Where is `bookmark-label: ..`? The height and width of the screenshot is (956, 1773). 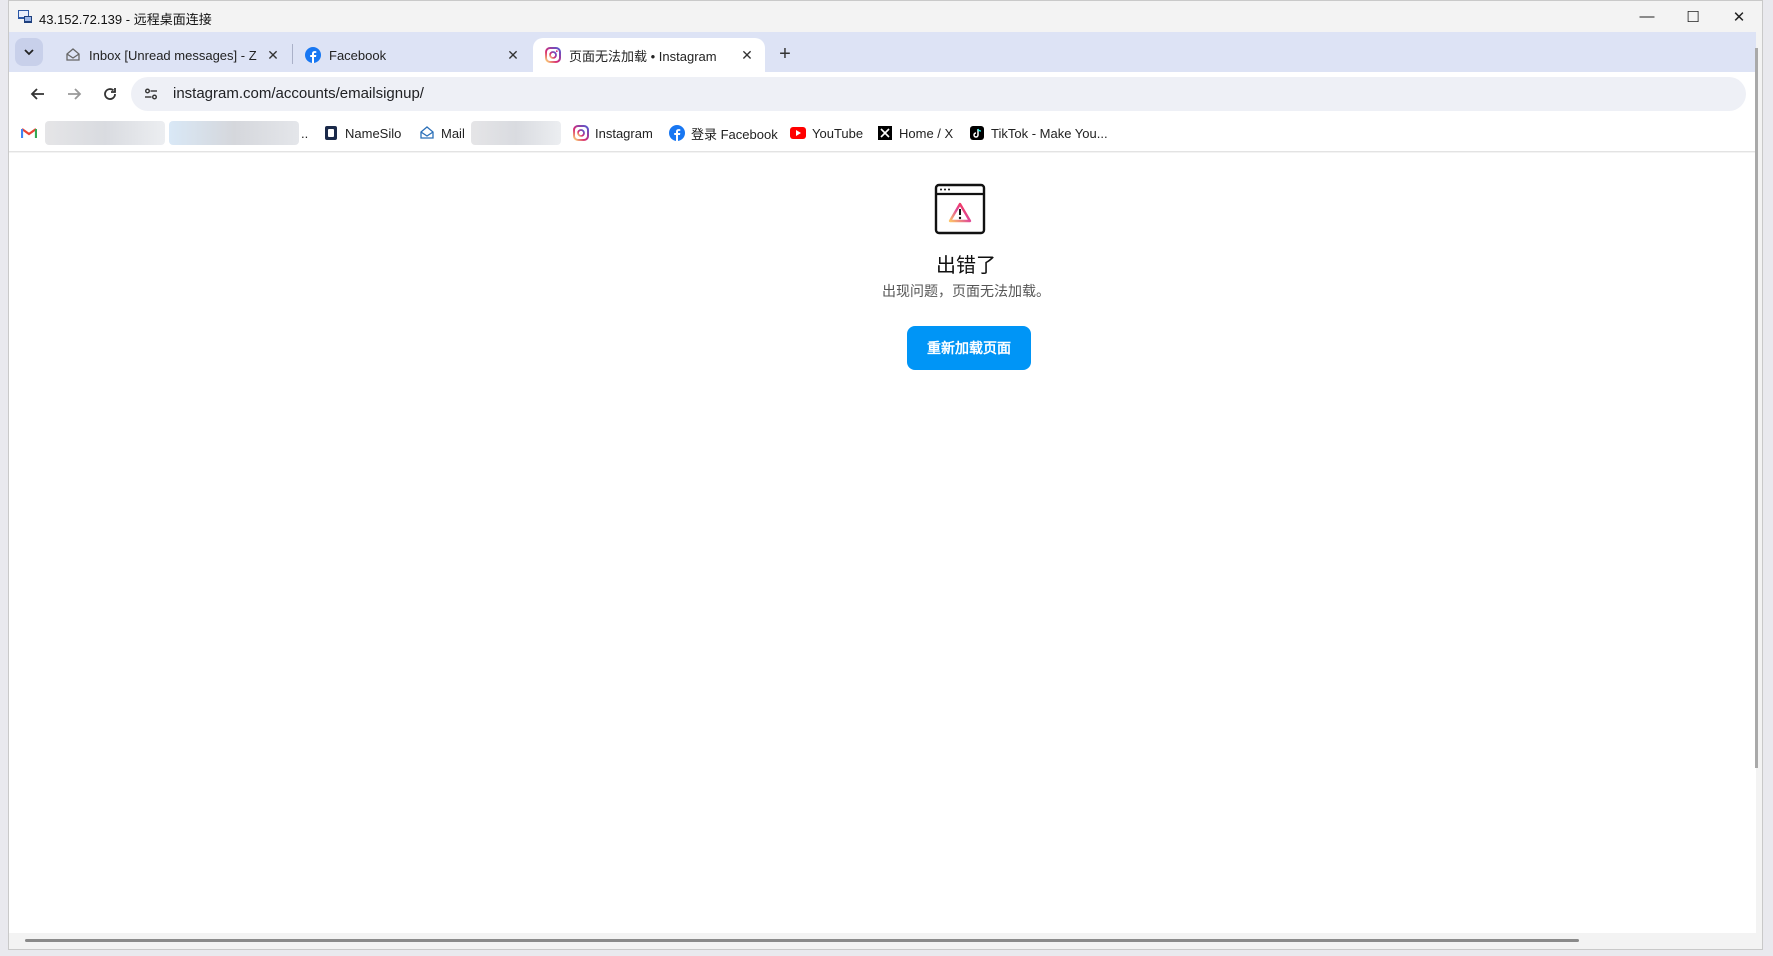 bookmark-label: .. is located at coordinates (305, 133).